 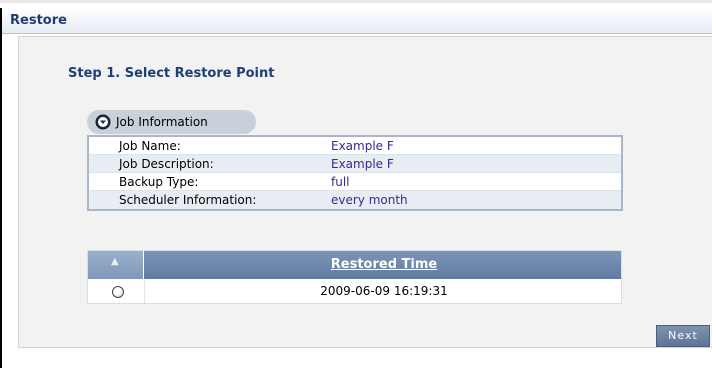 What do you see at coordinates (369, 200) in the screenshot?
I see `job-info-value: every month` at bounding box center [369, 200].